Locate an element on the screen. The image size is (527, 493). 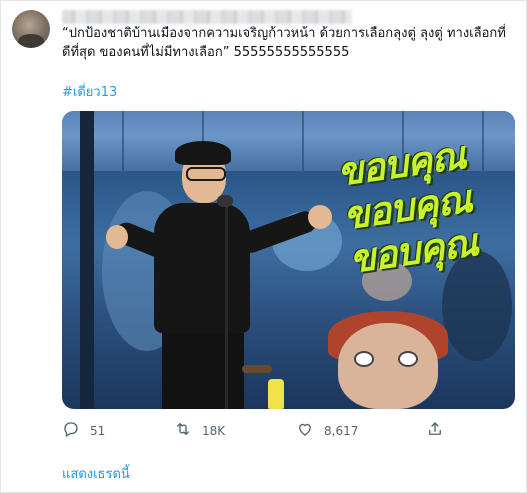
retweet-icon is located at coordinates (183, 430).